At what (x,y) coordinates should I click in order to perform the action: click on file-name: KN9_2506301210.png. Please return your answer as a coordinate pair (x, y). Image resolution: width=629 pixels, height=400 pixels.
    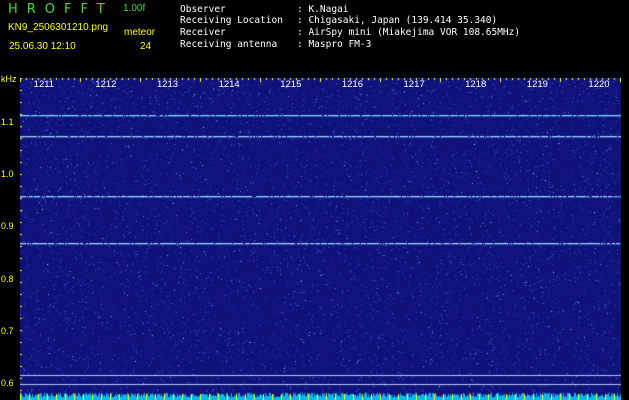
    Looking at the image, I should click on (58, 27).